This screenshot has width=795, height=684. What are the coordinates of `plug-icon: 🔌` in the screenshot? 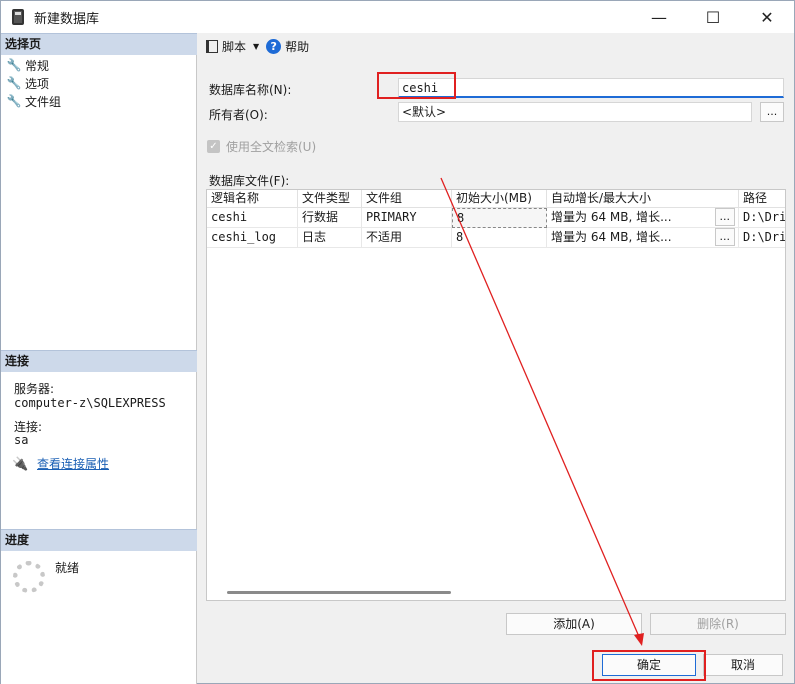 It's located at (20, 464).